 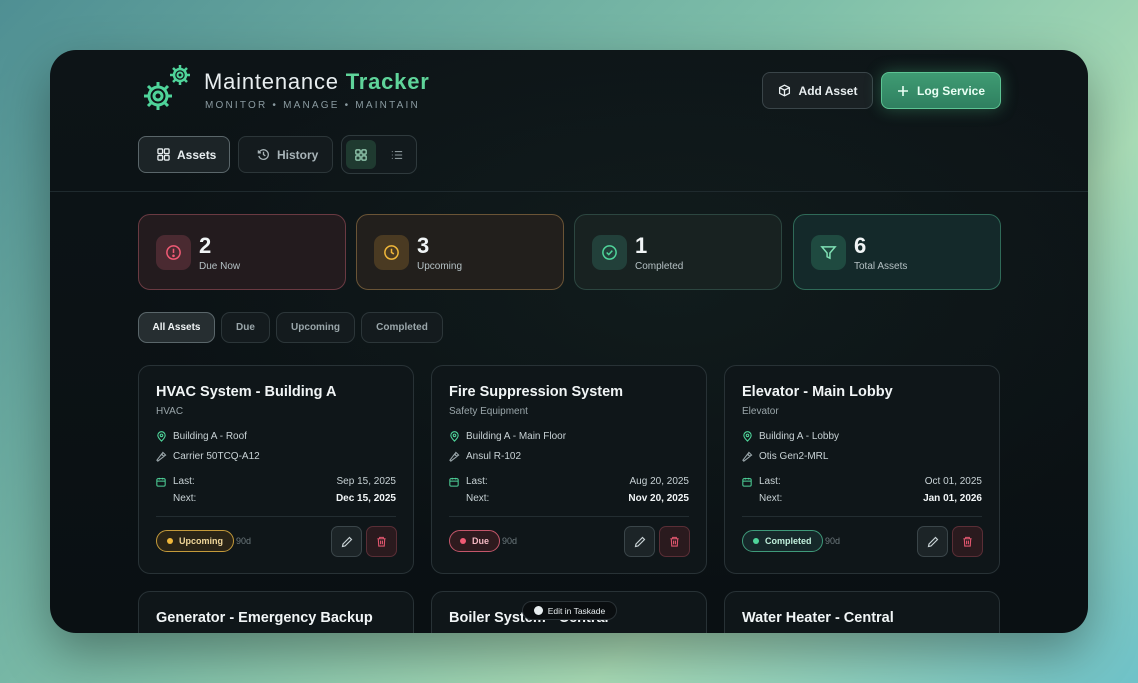 What do you see at coordinates (782, 541) in the screenshot?
I see `status-badge: Completed` at bounding box center [782, 541].